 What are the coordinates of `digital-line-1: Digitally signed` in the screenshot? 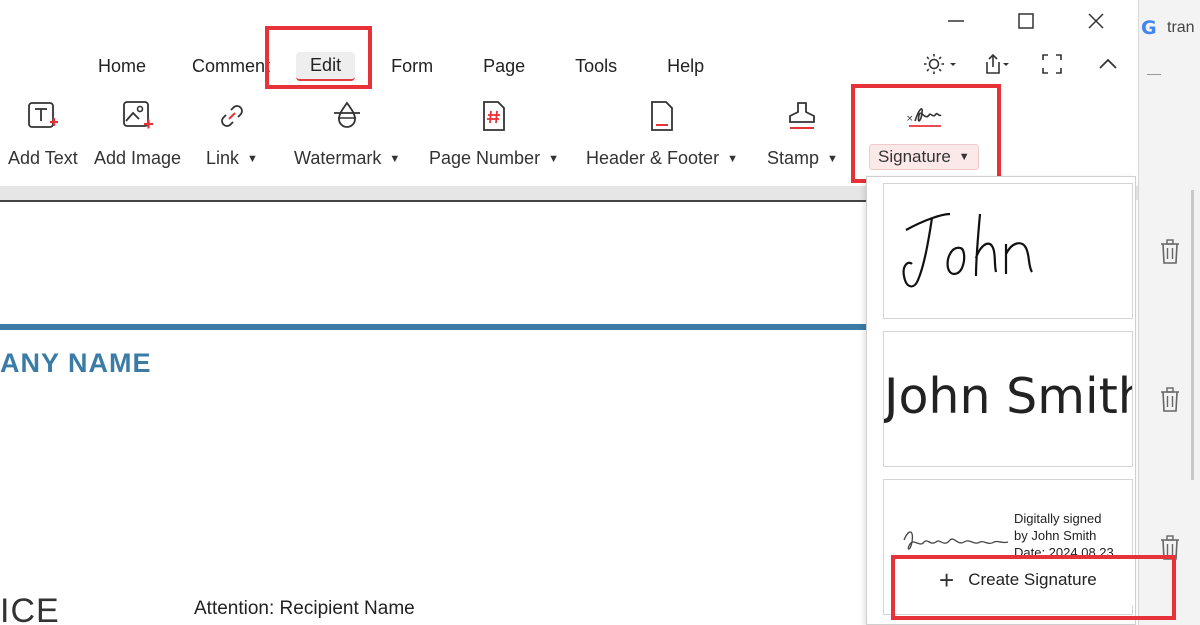 It's located at (1058, 518).